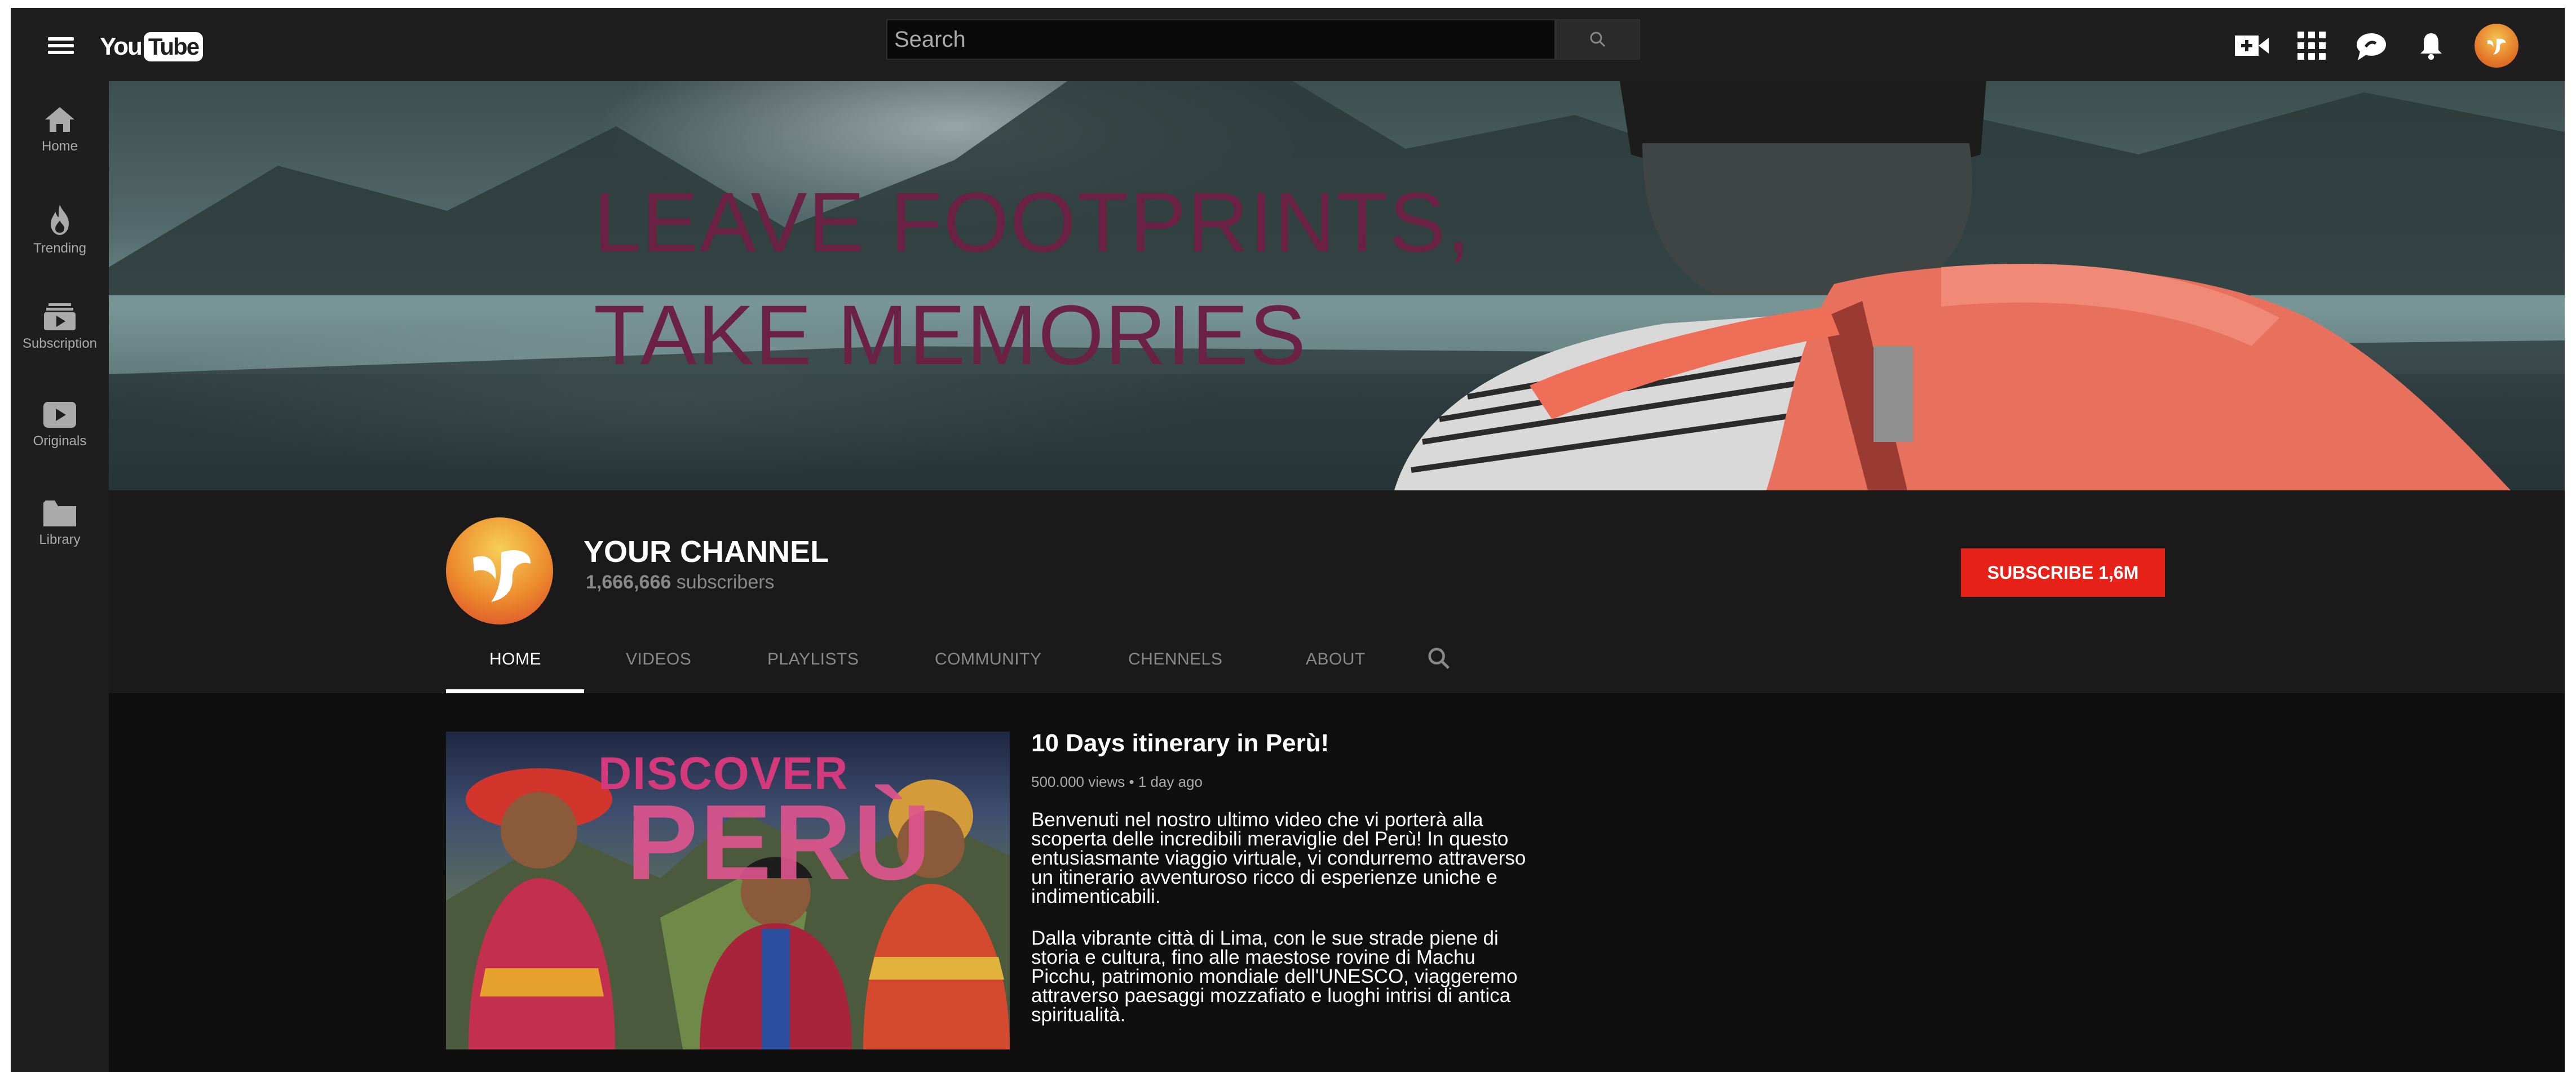  I want to click on sidebar-item-label: Subscription, so click(60, 344).